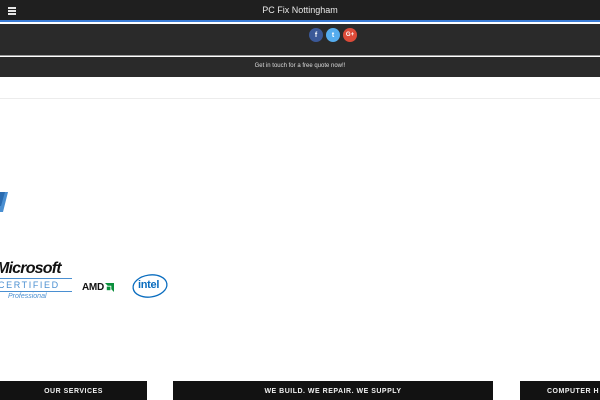  Describe the element at coordinates (31, 268) in the screenshot. I see `microsoft-wordmark: Microsoft` at that location.